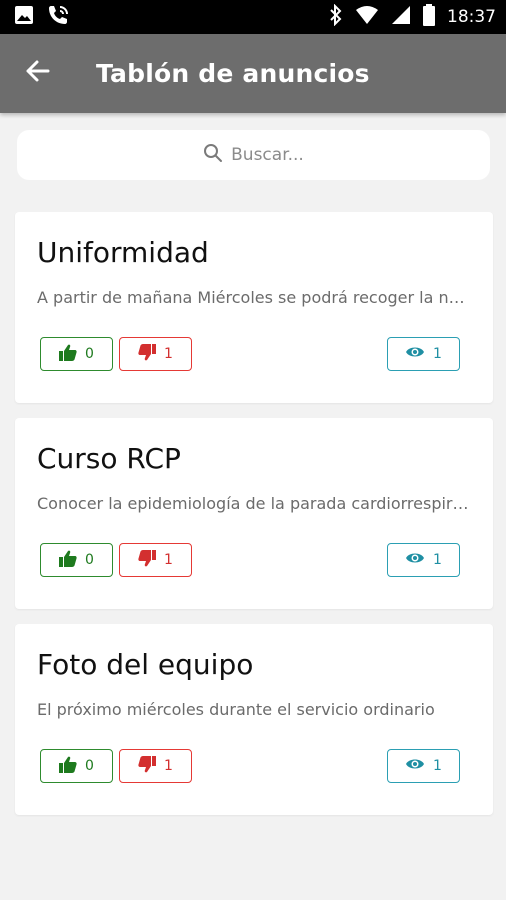 Image resolution: width=506 pixels, height=900 pixels. What do you see at coordinates (412, 17) in the screenshot?
I see `status-right-icons: 18:37` at bounding box center [412, 17].